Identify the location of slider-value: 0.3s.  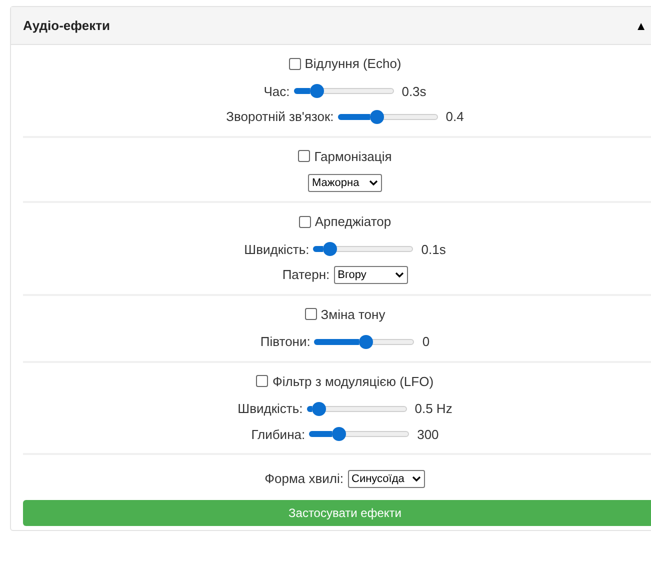
(414, 91).